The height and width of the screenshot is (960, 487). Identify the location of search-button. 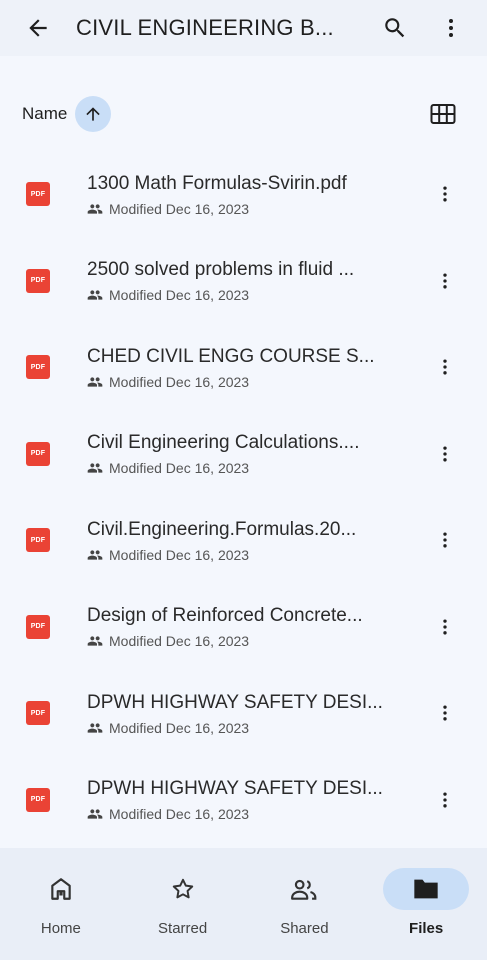
(395, 28).